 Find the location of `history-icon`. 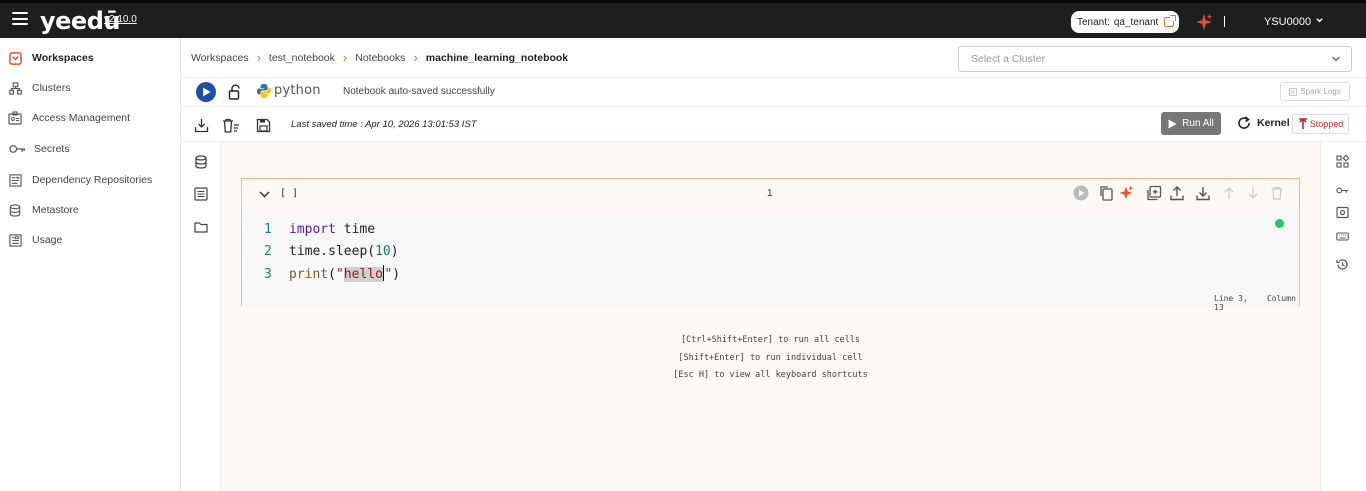

history-icon is located at coordinates (1342, 264).